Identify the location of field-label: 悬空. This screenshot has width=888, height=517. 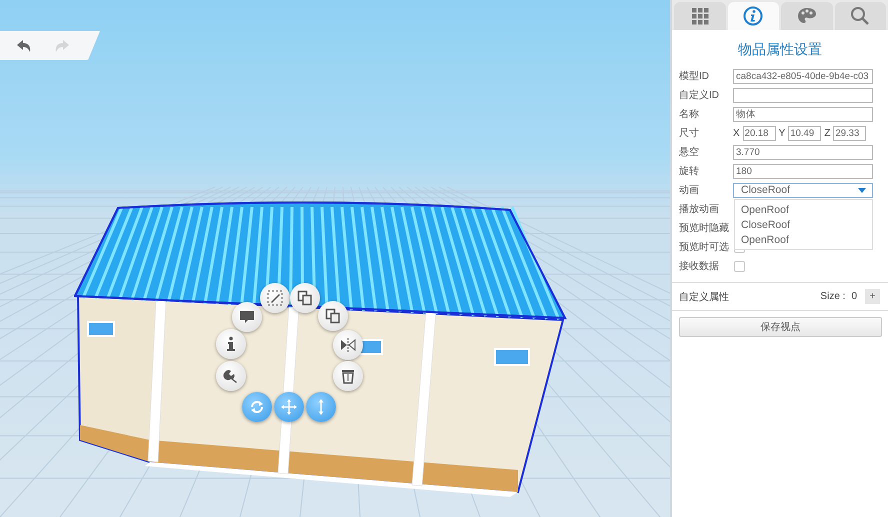
(689, 152).